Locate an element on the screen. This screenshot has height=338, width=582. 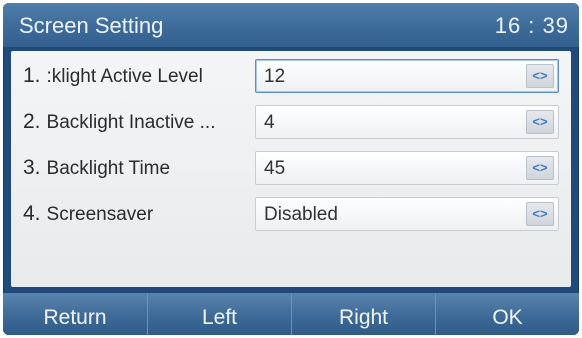
setting-label: 1.:klight Active Level is located at coordinates (139, 76).